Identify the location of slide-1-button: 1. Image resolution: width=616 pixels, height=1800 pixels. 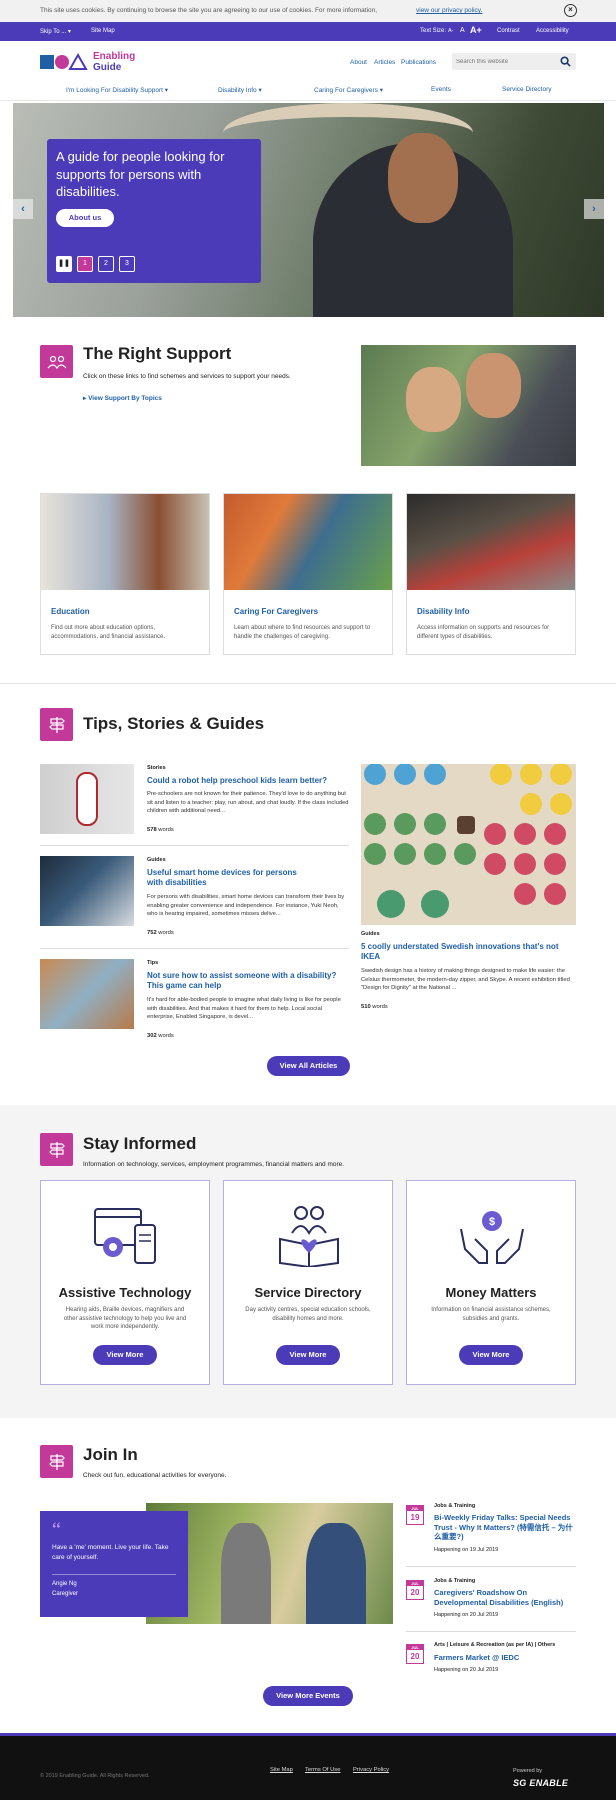
(85, 264).